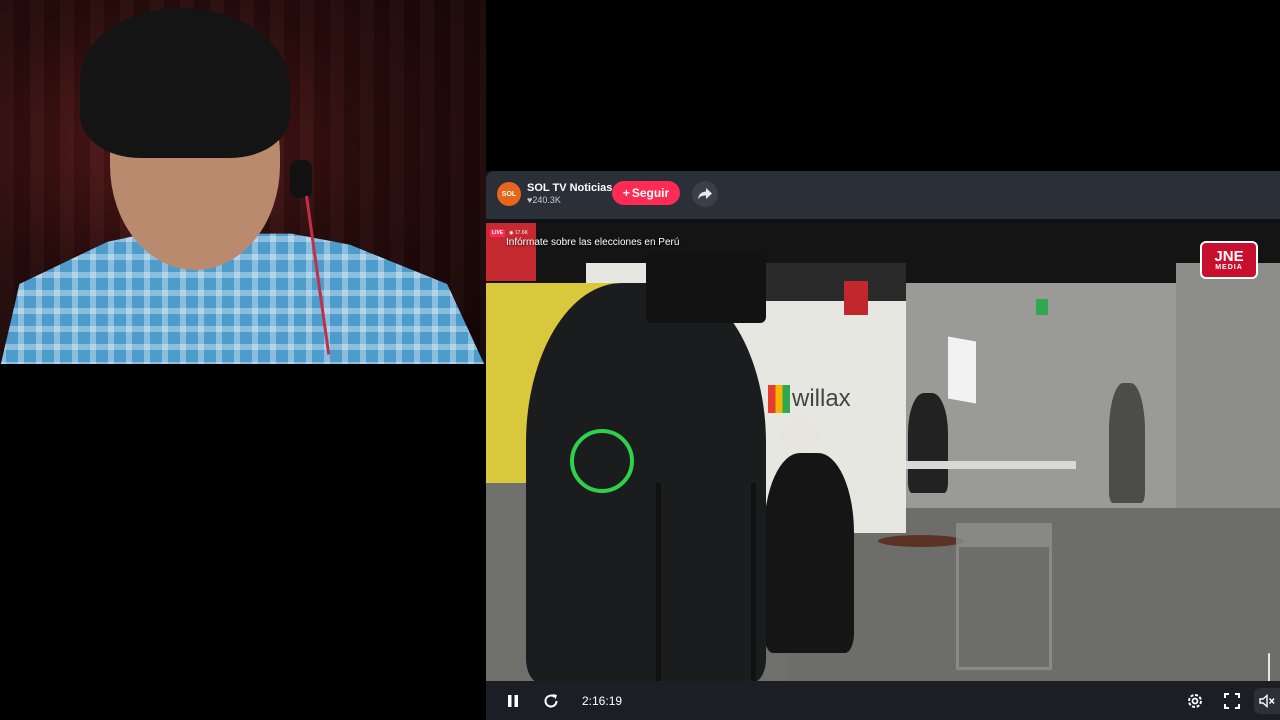  Describe the element at coordinates (856, 298) in the screenshot. I see `scene-red-sign` at that location.